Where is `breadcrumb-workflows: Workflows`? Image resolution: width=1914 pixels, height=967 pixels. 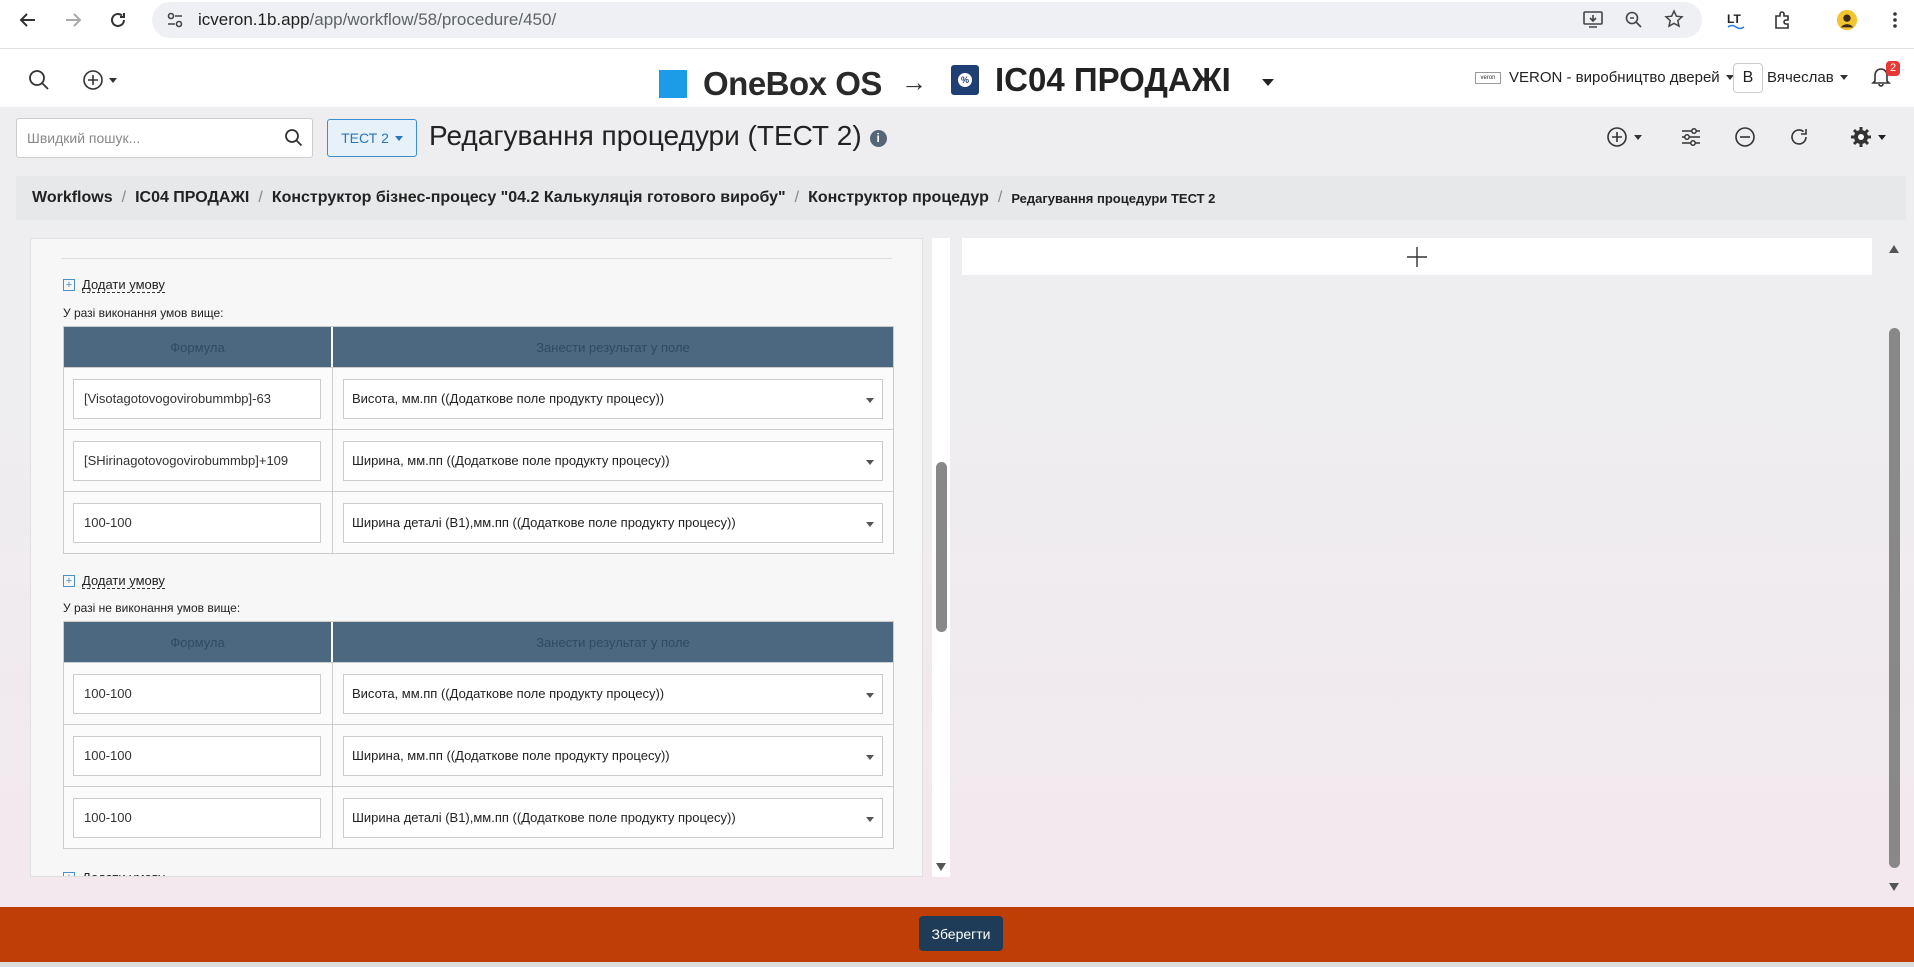
breadcrumb-workflows: Workflows is located at coordinates (72, 198).